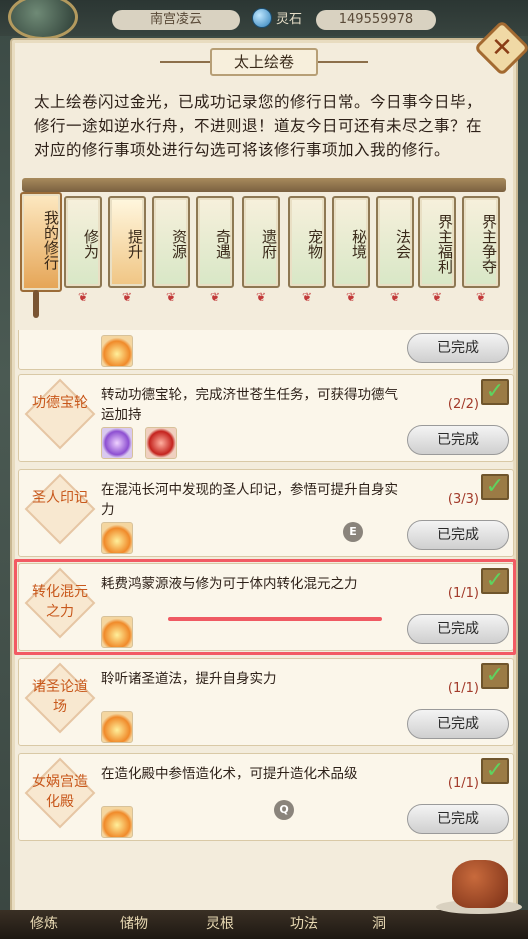  What do you see at coordinates (249, 405) in the screenshot?
I see `task-description: 转动功德宝轮，完成济世苍生任务，可获得功德气运加持` at bounding box center [249, 405].